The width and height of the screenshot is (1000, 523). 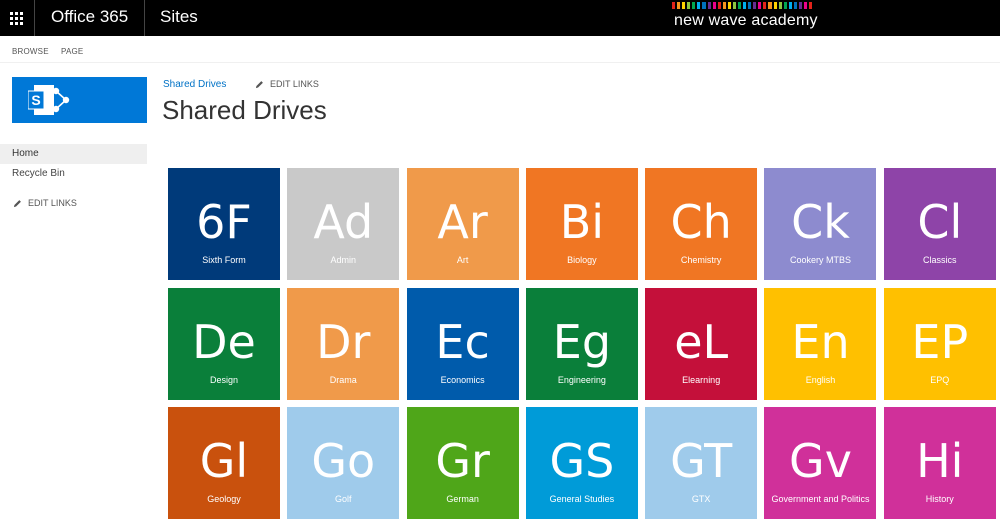 I want to click on breadcrumb-shared-drives: Shared Drives, so click(x=194, y=84).